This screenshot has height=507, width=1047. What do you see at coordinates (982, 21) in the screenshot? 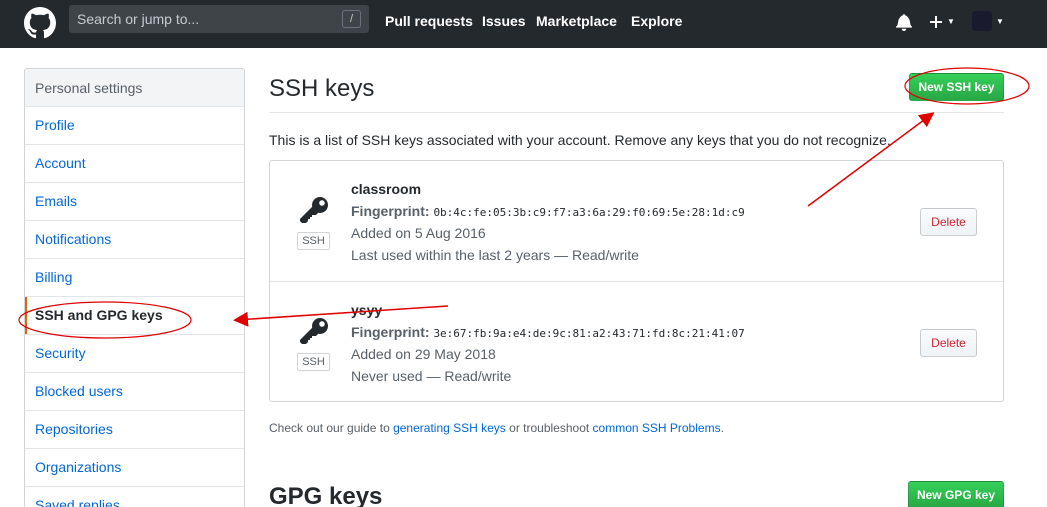
I see `avatar` at bounding box center [982, 21].